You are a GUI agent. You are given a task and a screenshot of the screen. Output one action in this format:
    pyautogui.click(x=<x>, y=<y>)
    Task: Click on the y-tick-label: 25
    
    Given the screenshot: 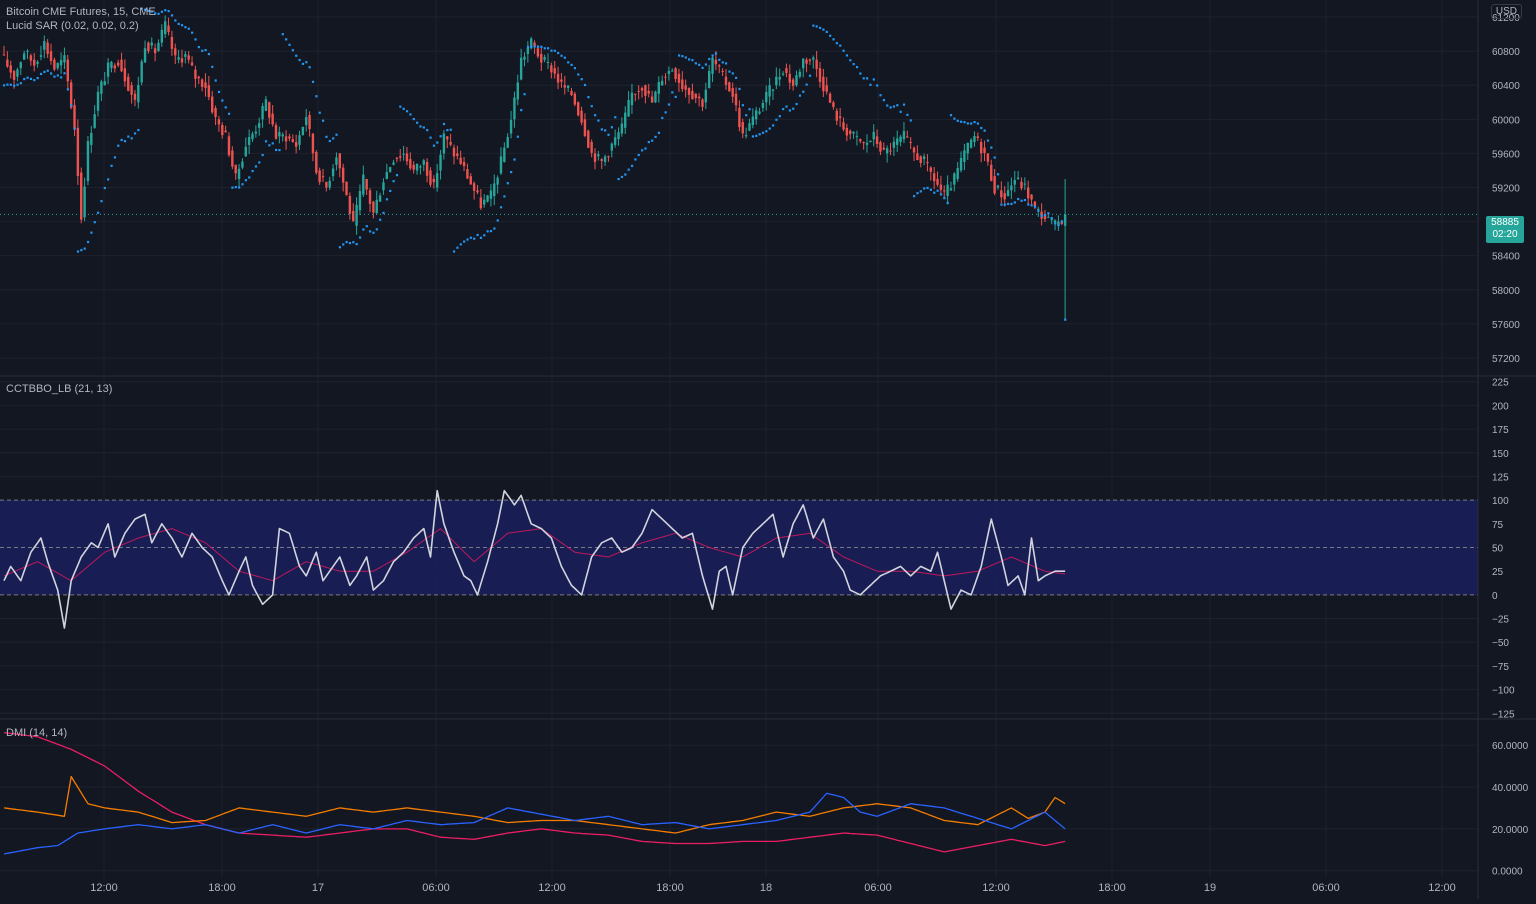 What is the action you would take?
    pyautogui.click(x=1498, y=572)
    